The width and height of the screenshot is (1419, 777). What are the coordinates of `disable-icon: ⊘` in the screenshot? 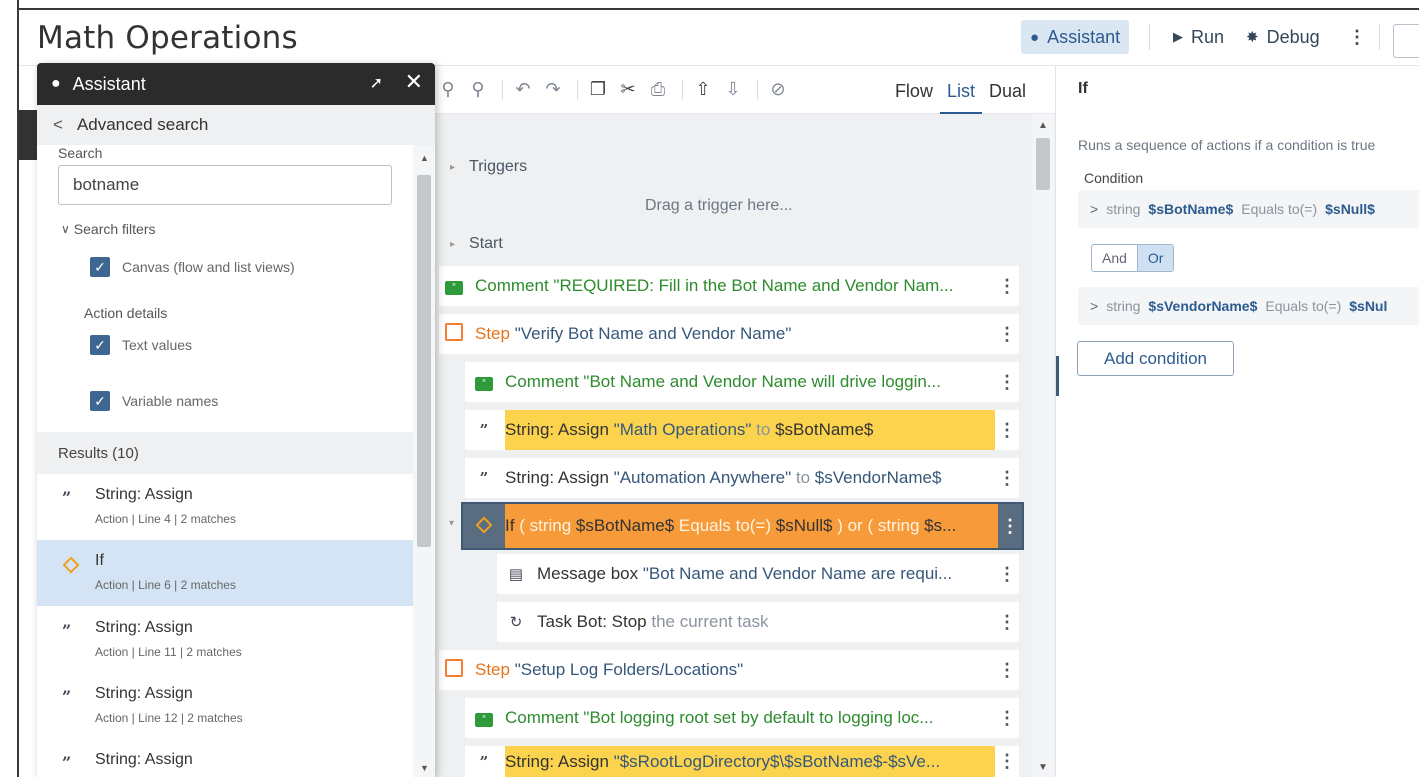 It's located at (778, 90).